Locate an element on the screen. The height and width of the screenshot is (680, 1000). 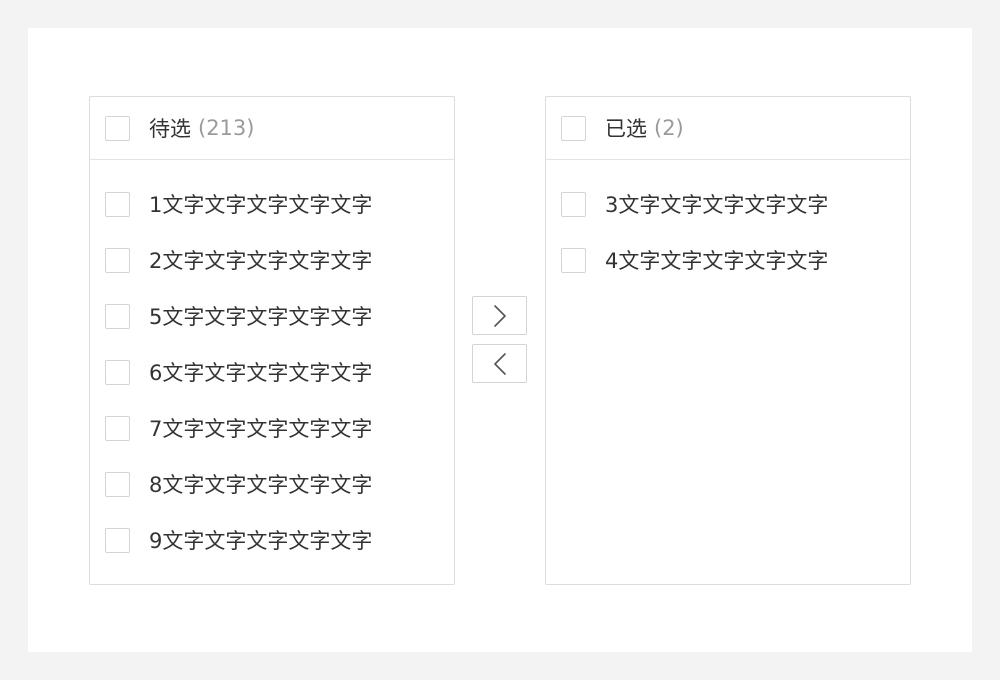
target-list-item: 4文字文字文字文字文字 is located at coordinates (728, 260).